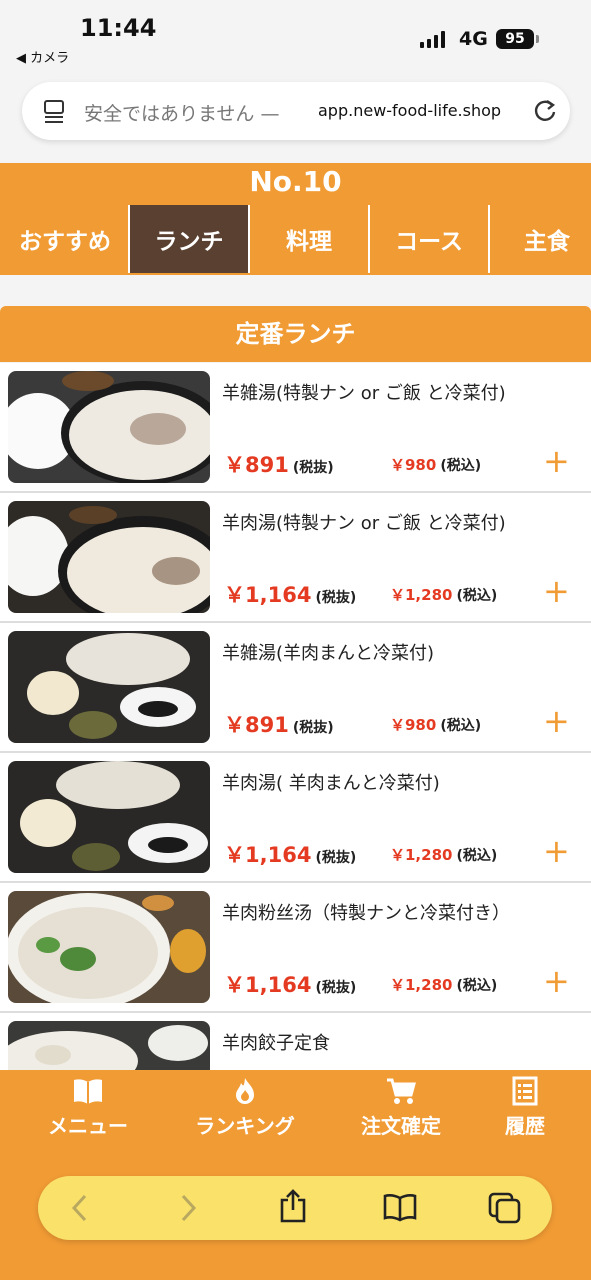 Image resolution: width=591 pixels, height=1280 pixels. I want to click on tab-lunch: ランチ, so click(188, 239).